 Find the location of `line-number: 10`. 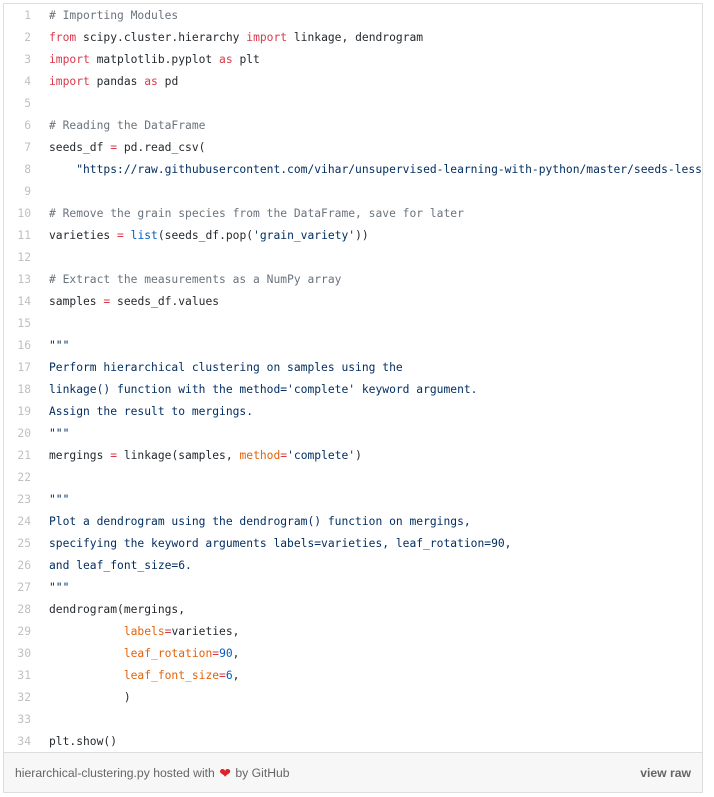

line-number: 10 is located at coordinates (17, 214).